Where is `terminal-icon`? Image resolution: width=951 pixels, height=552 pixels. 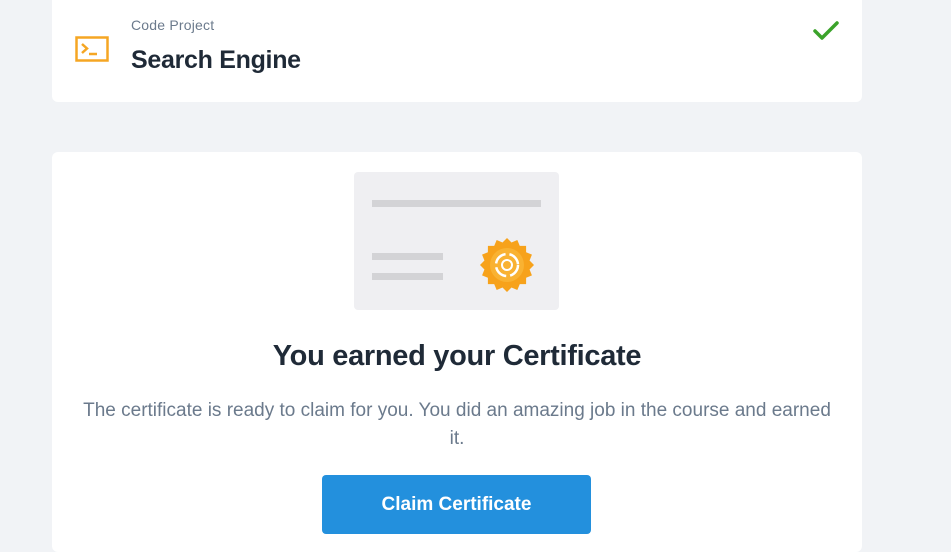 terminal-icon is located at coordinates (92, 49).